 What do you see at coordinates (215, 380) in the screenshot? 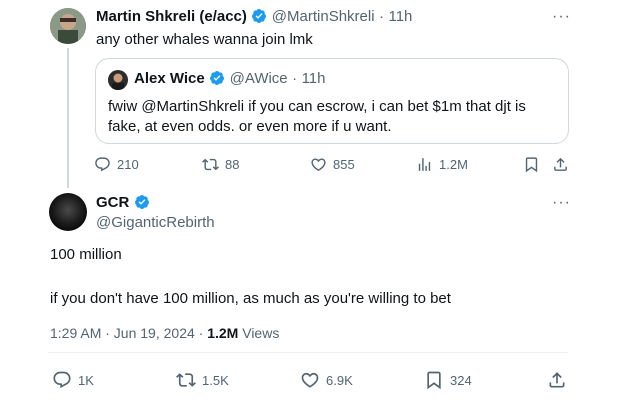
I see `retweet-count: 1.5K` at bounding box center [215, 380].